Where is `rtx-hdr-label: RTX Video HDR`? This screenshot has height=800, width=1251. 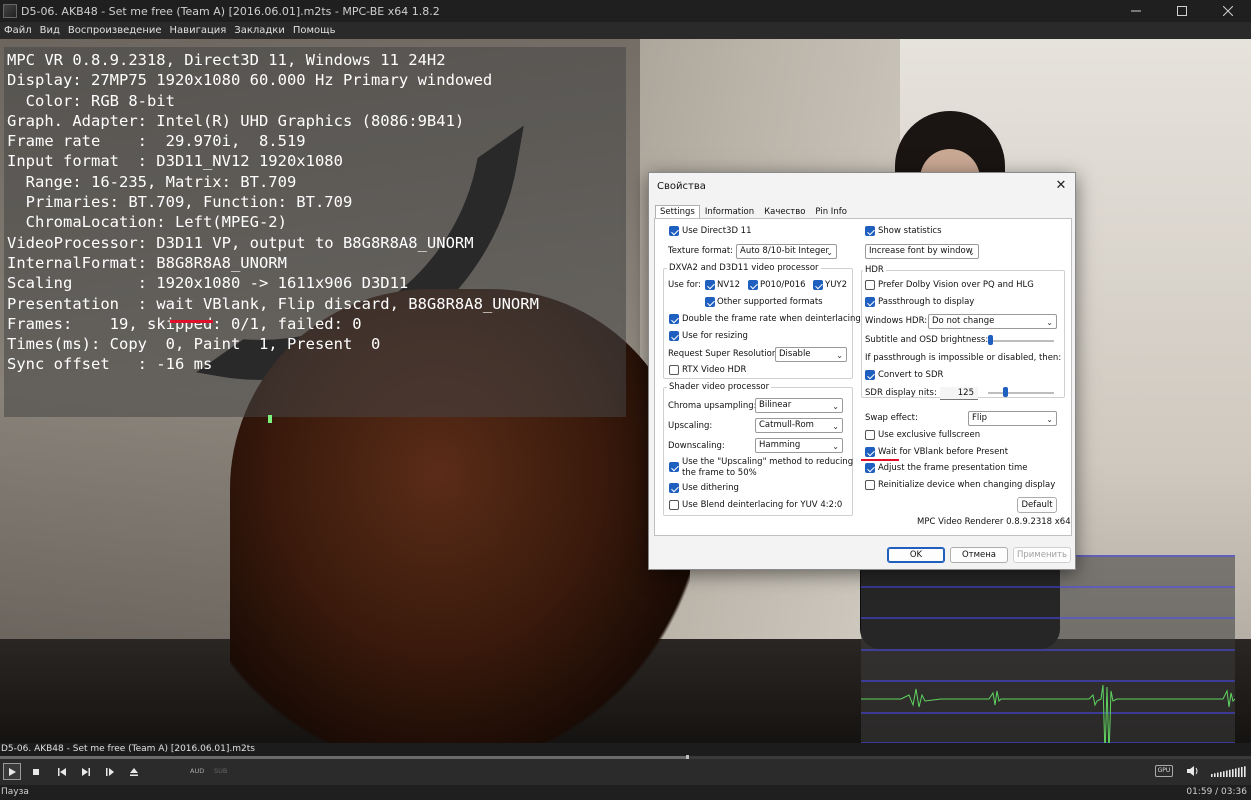
rtx-hdr-label: RTX Video HDR is located at coordinates (714, 370).